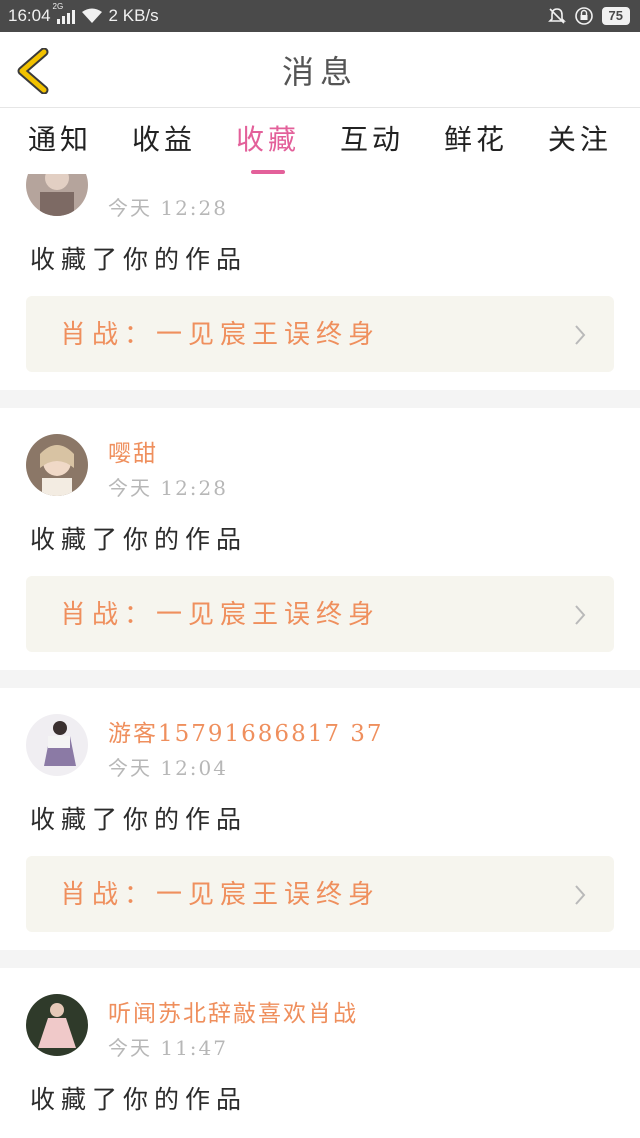  I want to click on nav-bar: 消息, so click(320, 70).